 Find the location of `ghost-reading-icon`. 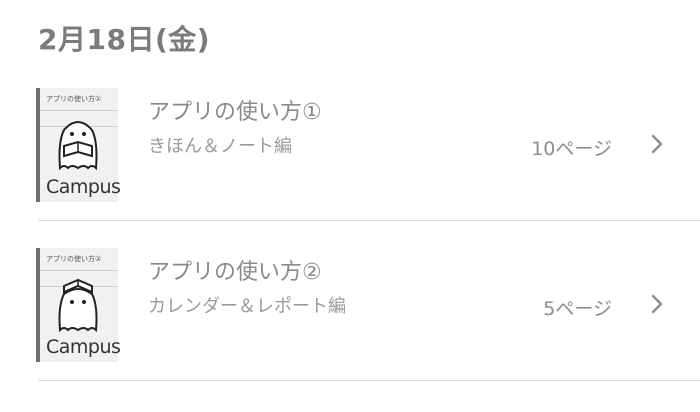

ghost-reading-icon is located at coordinates (78, 146).